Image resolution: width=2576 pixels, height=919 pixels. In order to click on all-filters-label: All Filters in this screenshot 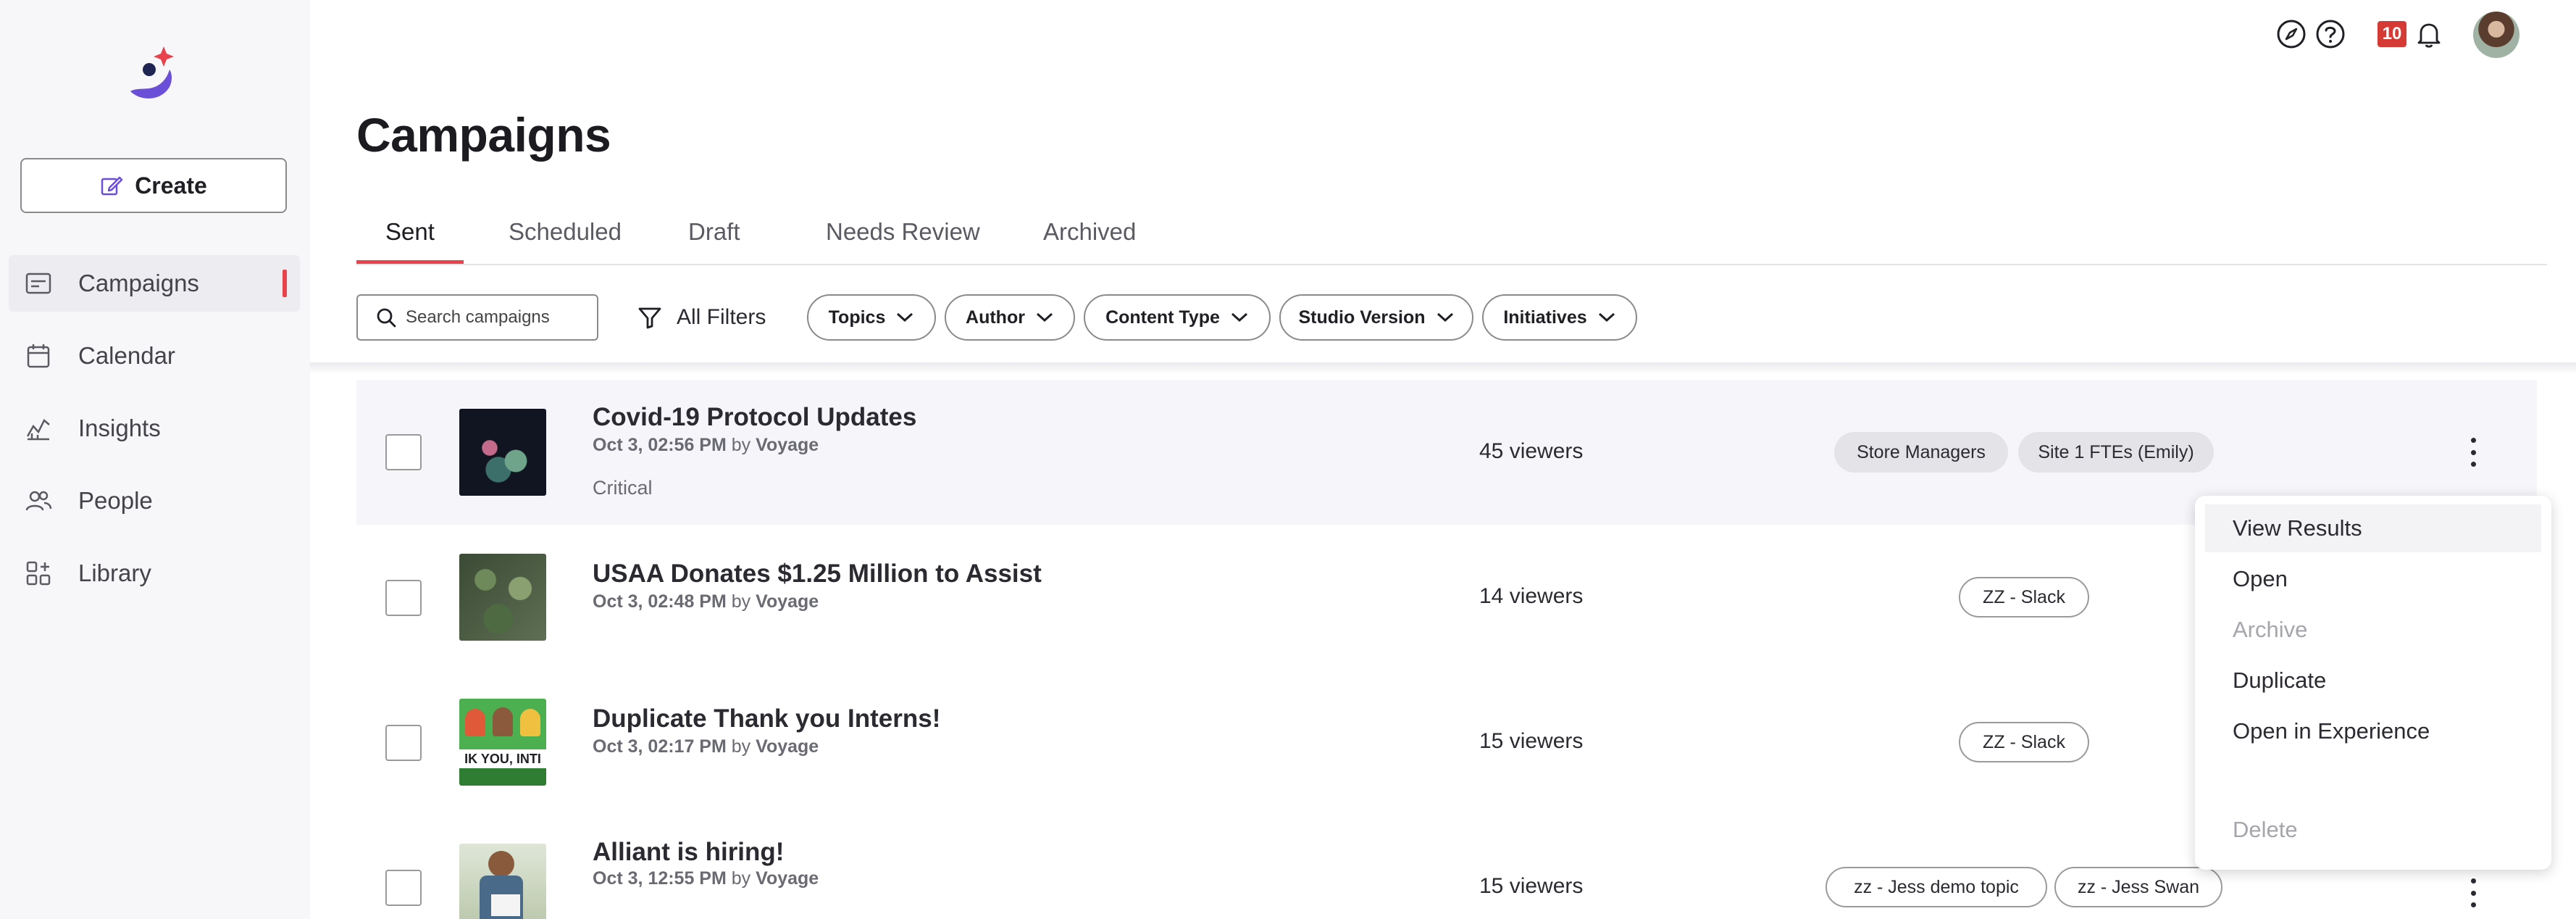, I will do `click(721, 317)`.